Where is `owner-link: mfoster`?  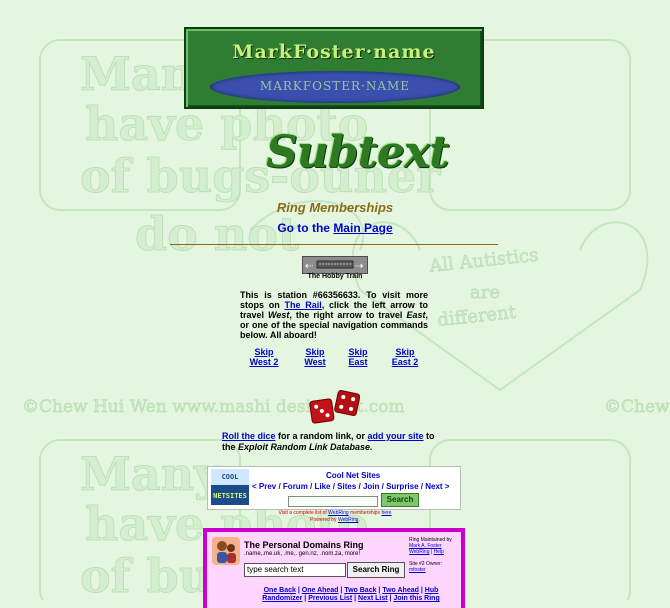 owner-link: mfoster is located at coordinates (417, 570).